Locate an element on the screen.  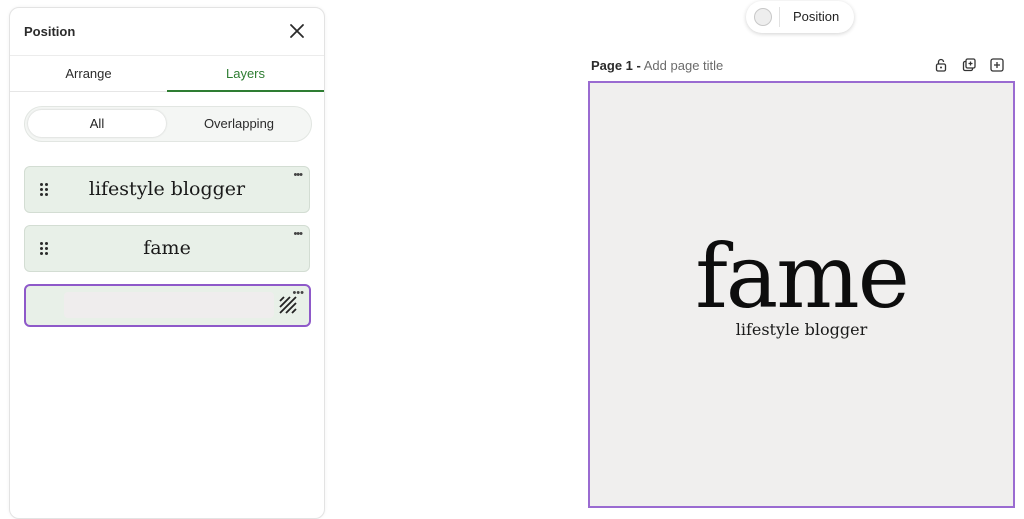
filter-all-button: All is located at coordinates (97, 123).